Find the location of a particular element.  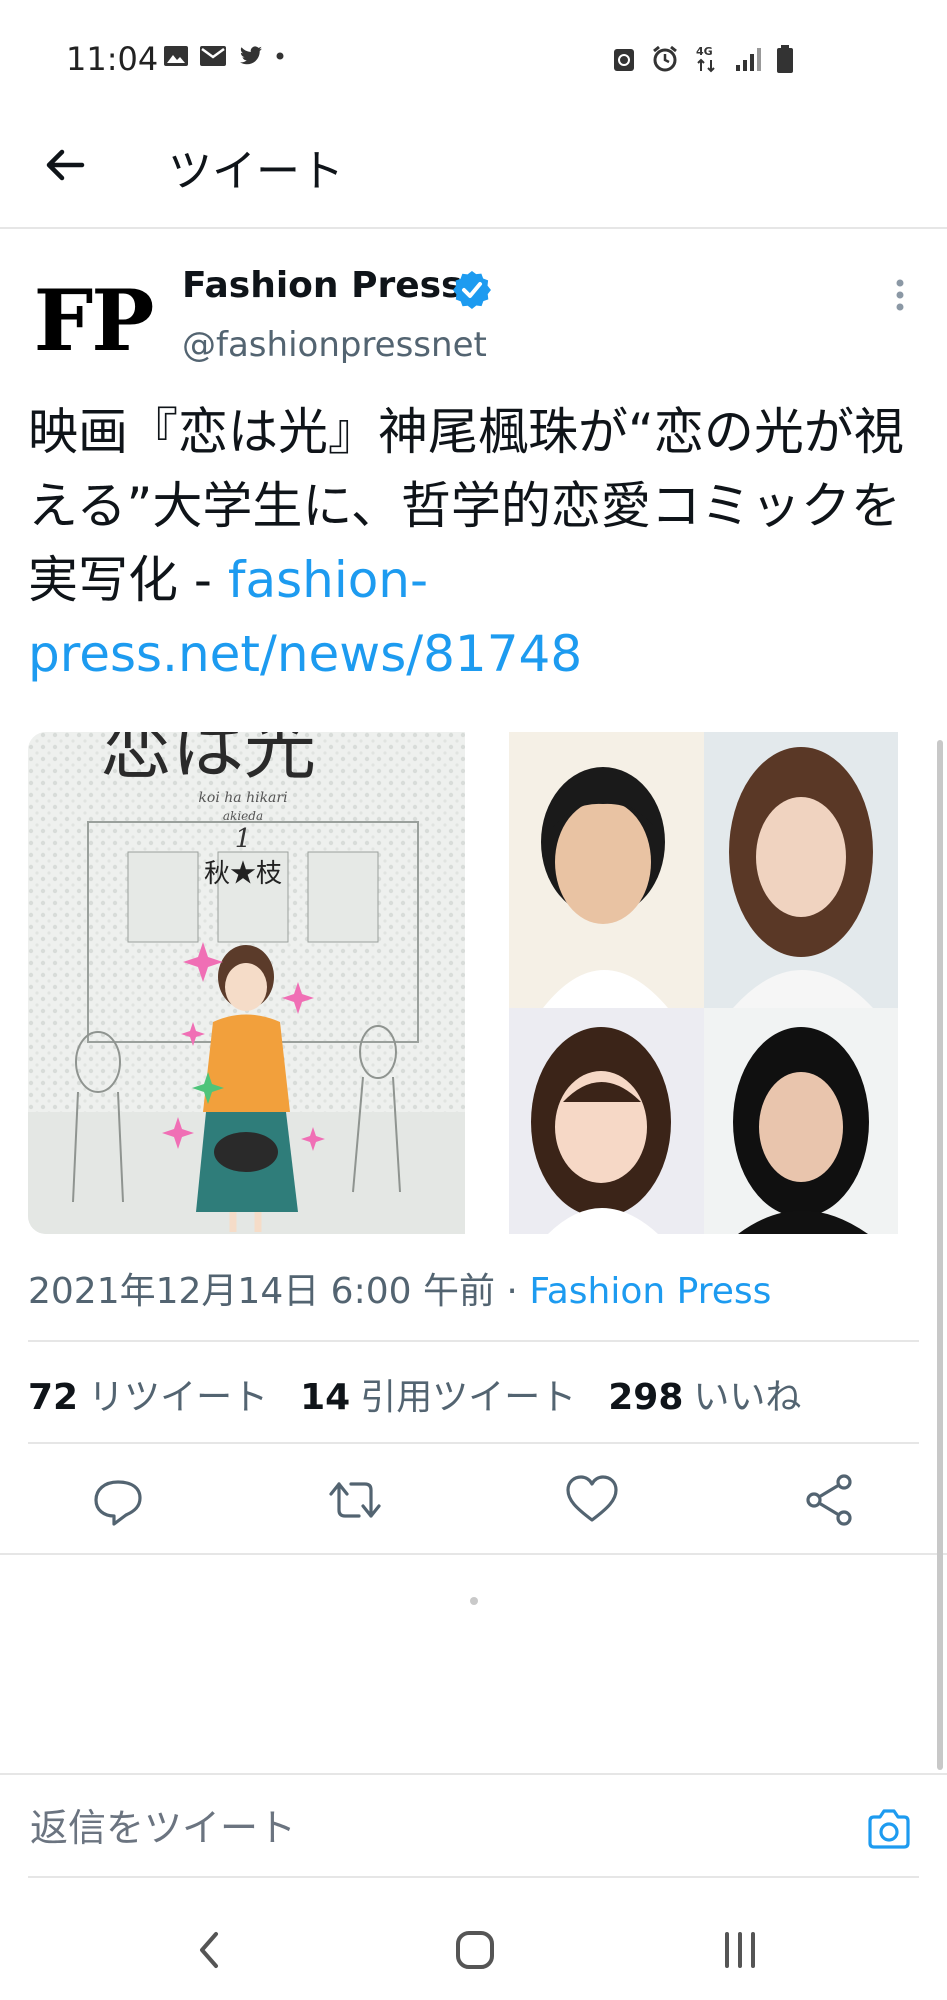

svg-text: 4G is located at coordinates (704, 51).